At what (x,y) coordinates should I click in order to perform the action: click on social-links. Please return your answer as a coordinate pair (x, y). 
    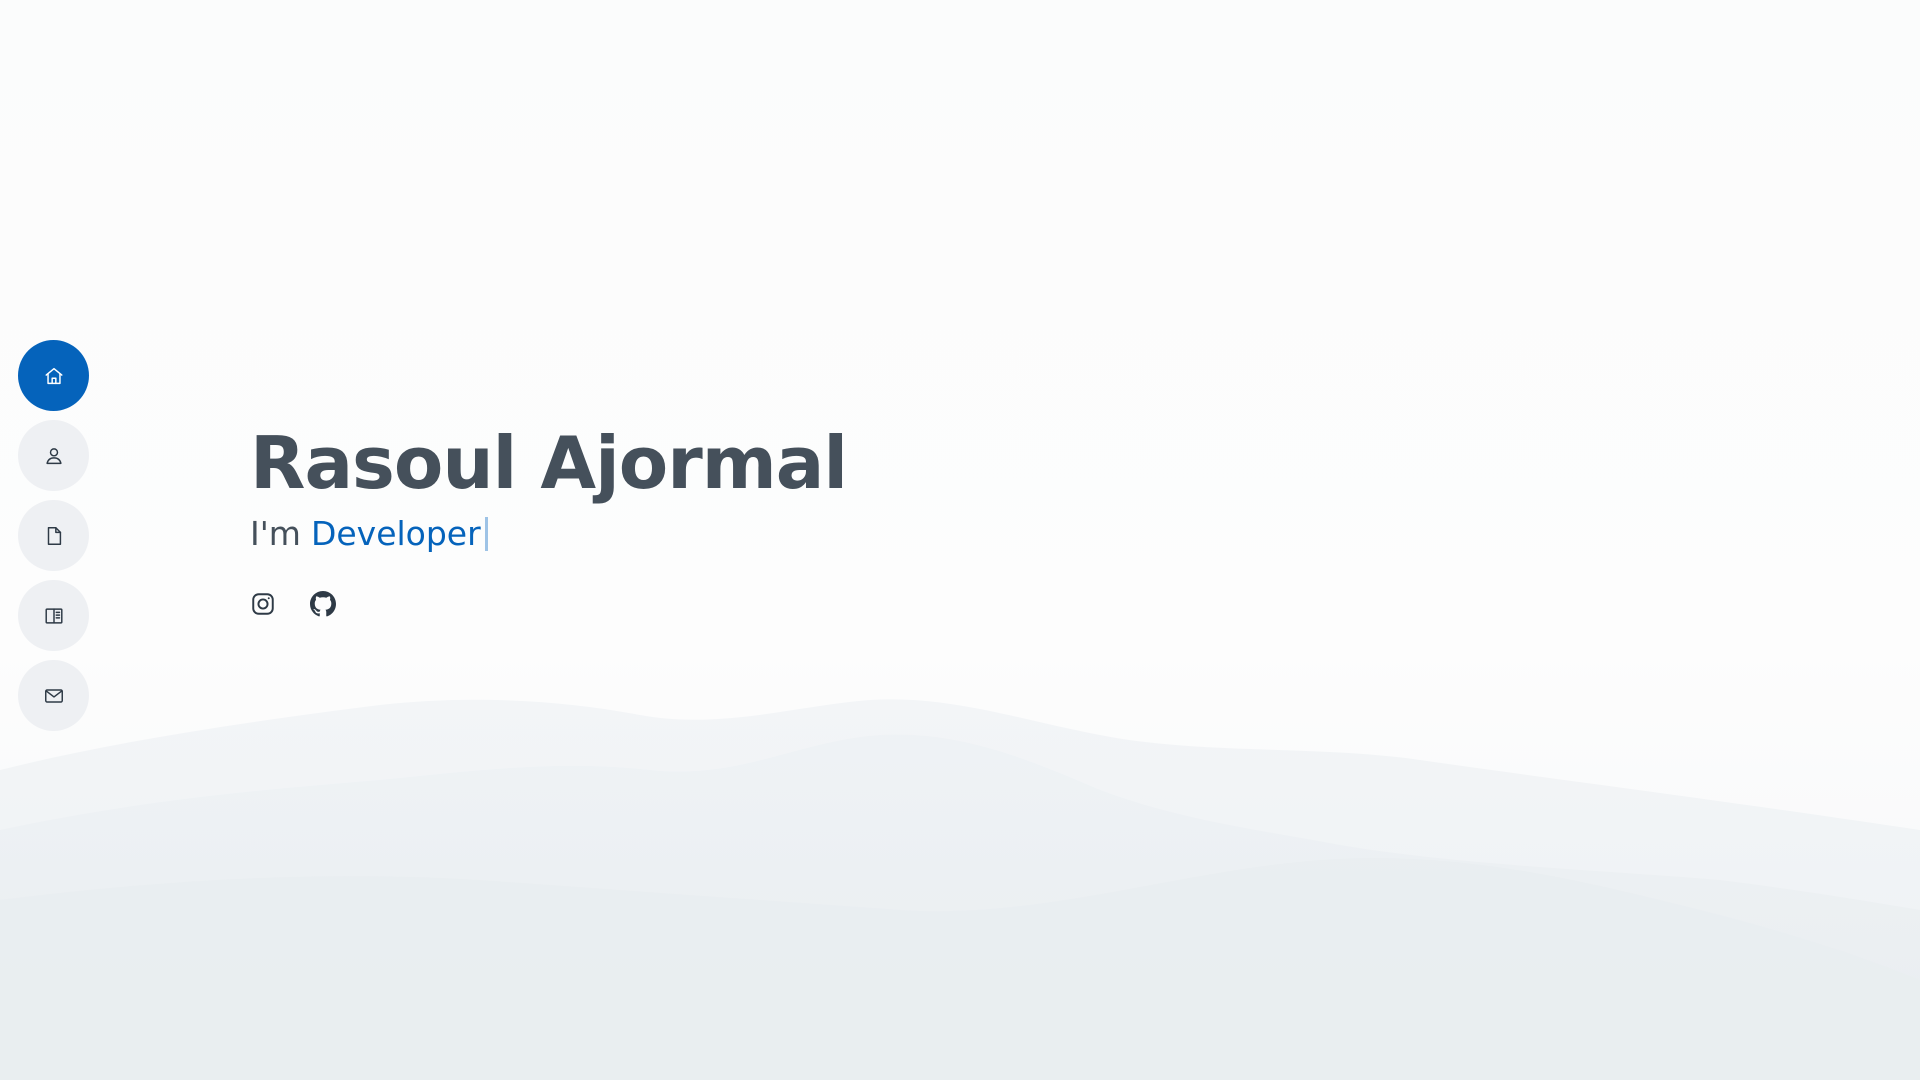
    Looking at the image, I should click on (548, 604).